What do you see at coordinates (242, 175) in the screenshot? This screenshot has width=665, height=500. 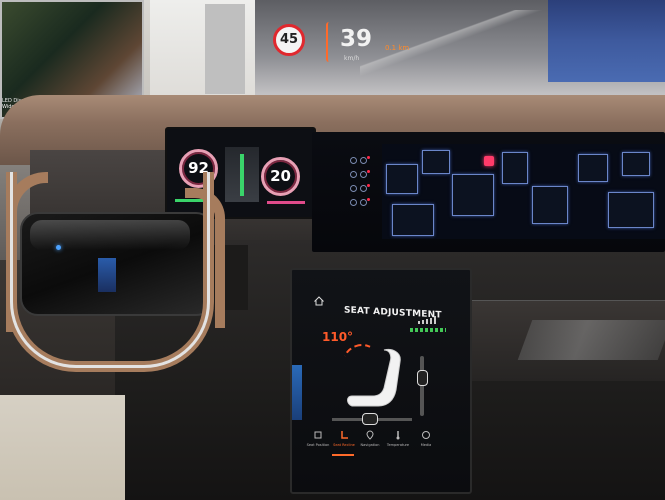 I see `cluster-lane-marker` at bounding box center [242, 175].